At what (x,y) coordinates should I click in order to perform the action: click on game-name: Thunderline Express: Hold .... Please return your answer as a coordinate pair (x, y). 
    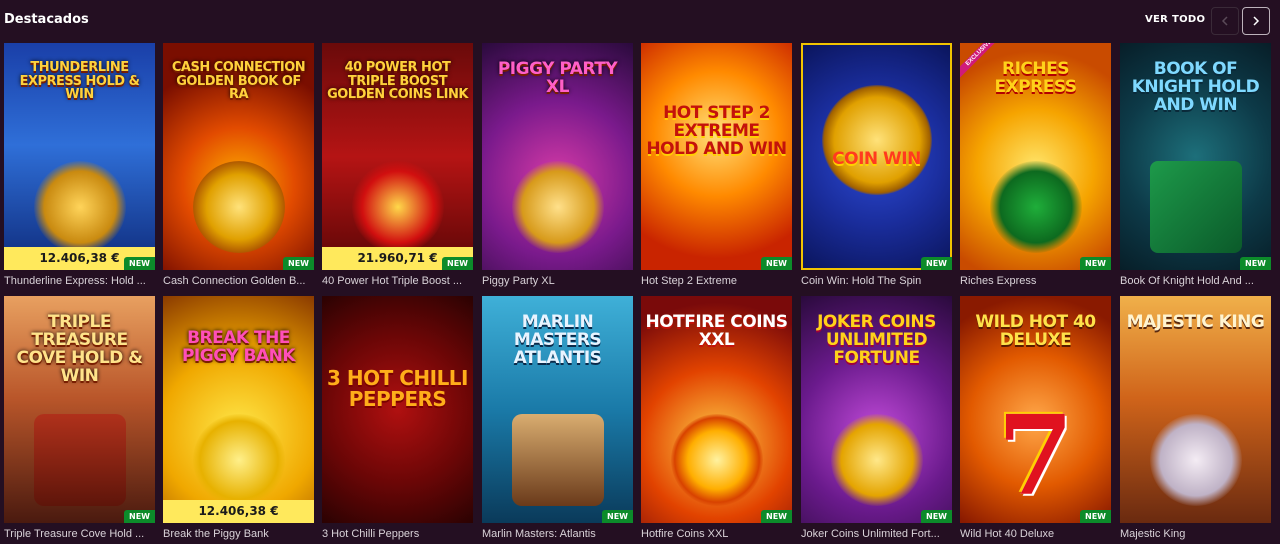
    Looking at the image, I should click on (75, 281).